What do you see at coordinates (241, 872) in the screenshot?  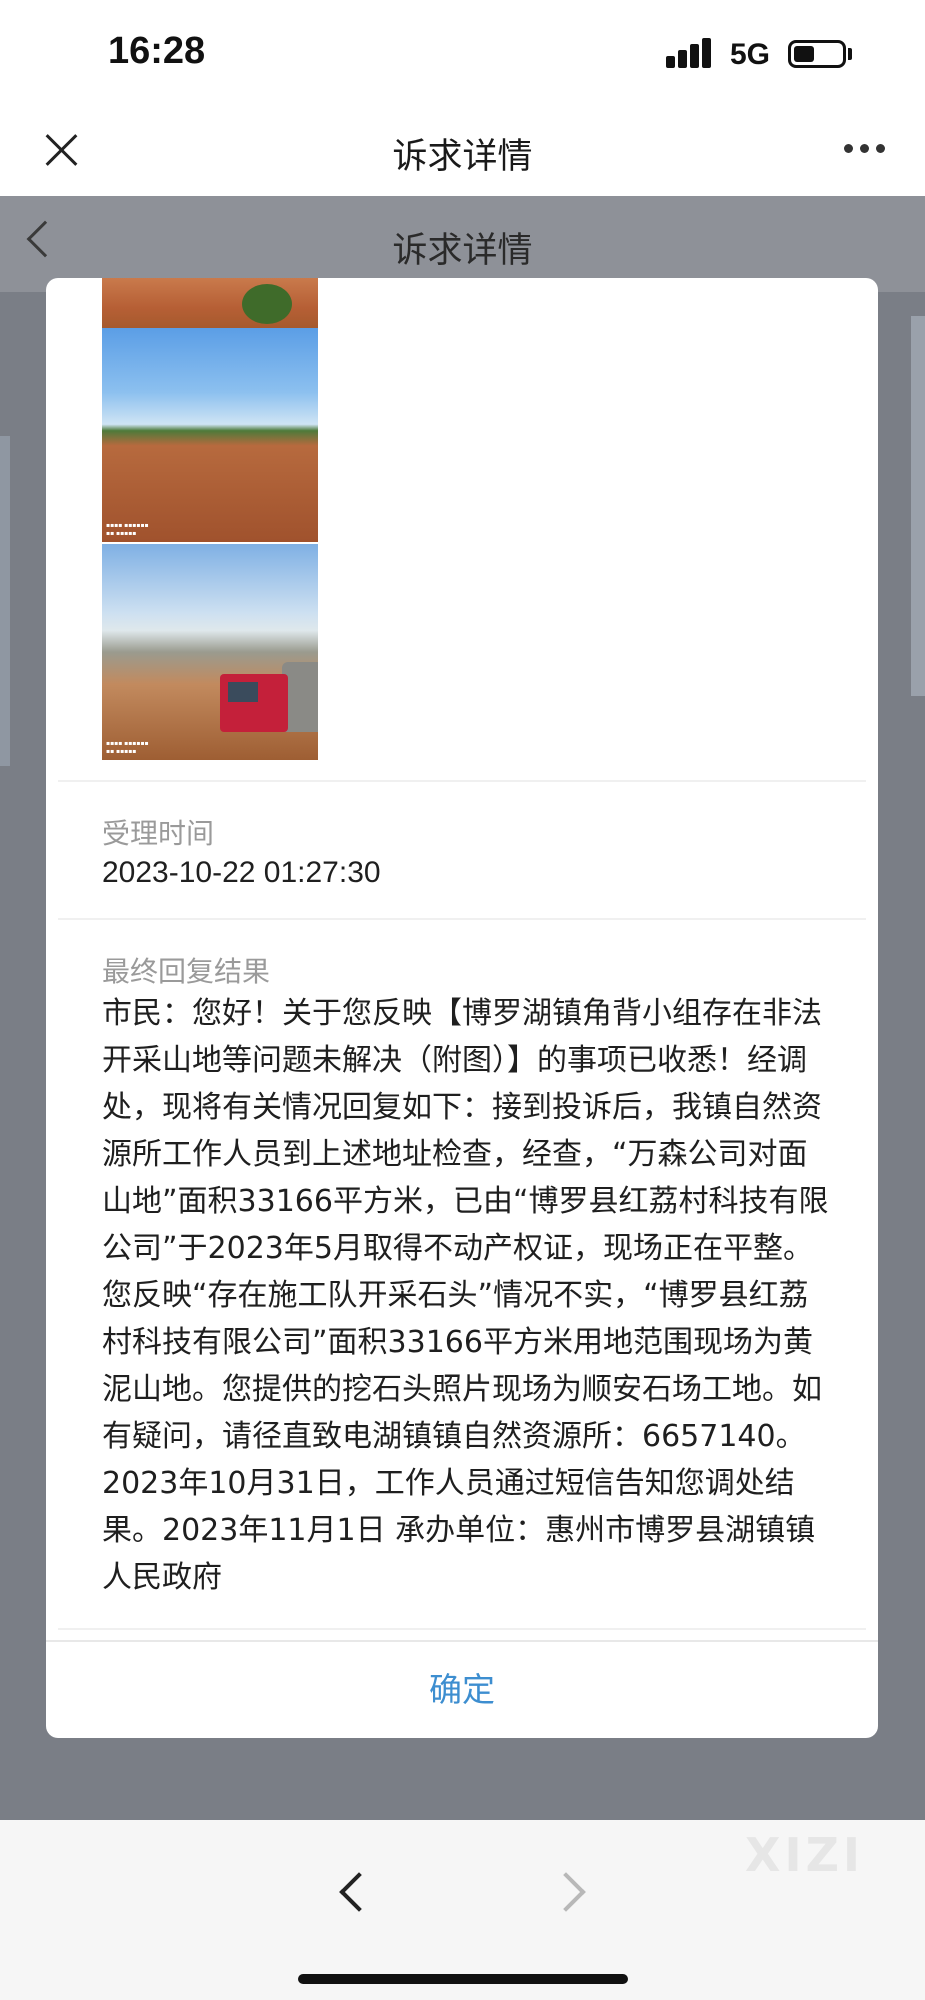 I see `accept-time-value: 2023-10-22 01:27:30` at bounding box center [241, 872].